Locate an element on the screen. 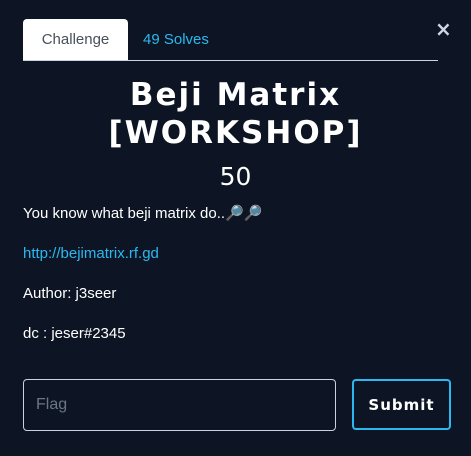 The image size is (471, 456). flag-input is located at coordinates (179, 405).